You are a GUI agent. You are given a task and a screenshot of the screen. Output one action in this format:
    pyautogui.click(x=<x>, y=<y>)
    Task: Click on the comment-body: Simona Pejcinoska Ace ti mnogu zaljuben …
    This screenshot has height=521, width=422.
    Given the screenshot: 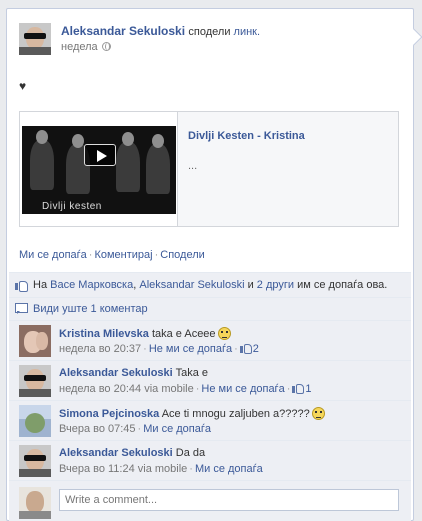 What is the action you would take?
    pyautogui.click(x=229, y=413)
    